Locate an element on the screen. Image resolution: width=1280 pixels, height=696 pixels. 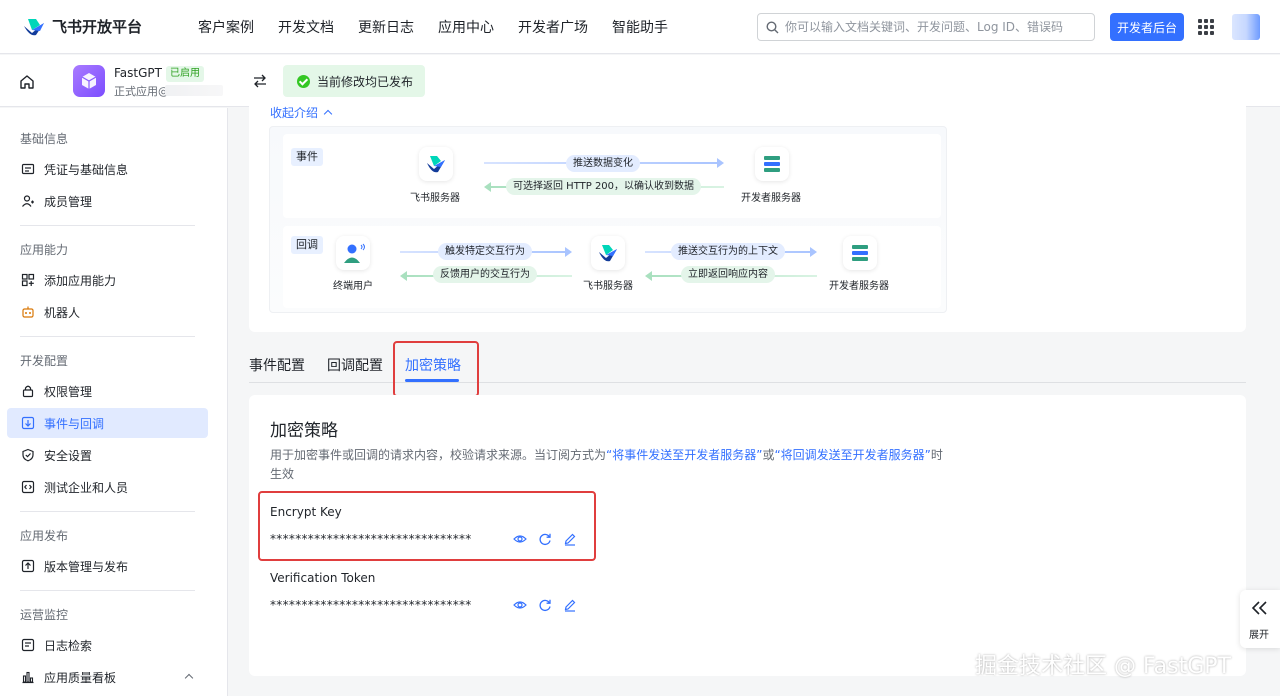
callback-trigger-pill: 触发特定交互行为 is located at coordinates (485, 251).